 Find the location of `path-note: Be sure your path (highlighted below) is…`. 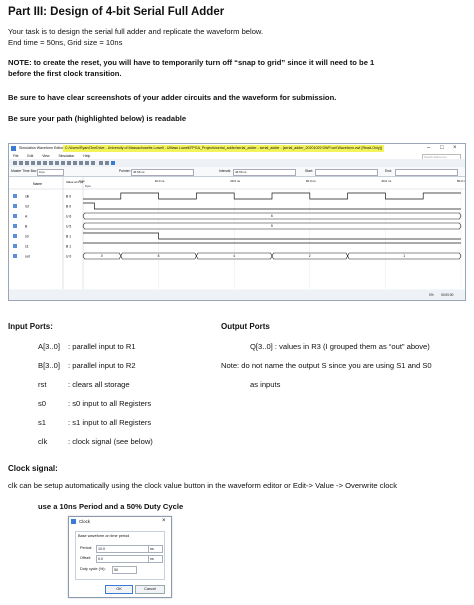

path-note: Be sure your path (highlighted below) is… is located at coordinates (97, 118).